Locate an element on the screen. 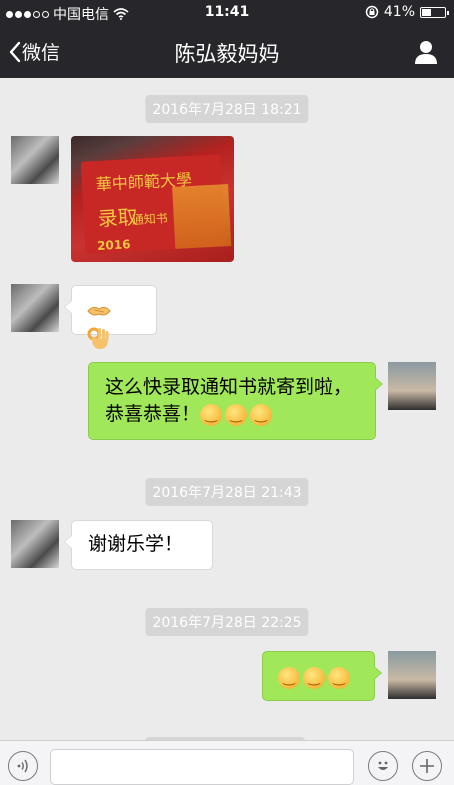 This screenshot has height=785, width=454. status-right: 41% is located at coordinates (407, 12).